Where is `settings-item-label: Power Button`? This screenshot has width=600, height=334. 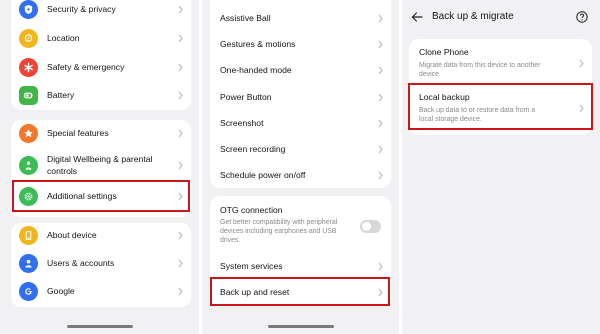 settings-item-label: Power Button is located at coordinates (246, 97).